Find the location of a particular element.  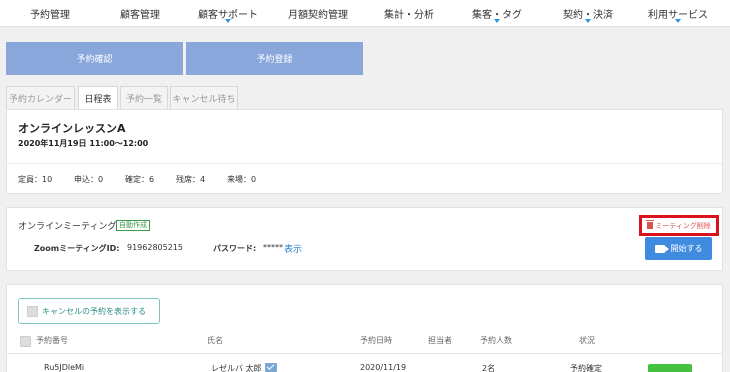

zoom-id-label: ZoomミーティングID: is located at coordinates (77, 248).